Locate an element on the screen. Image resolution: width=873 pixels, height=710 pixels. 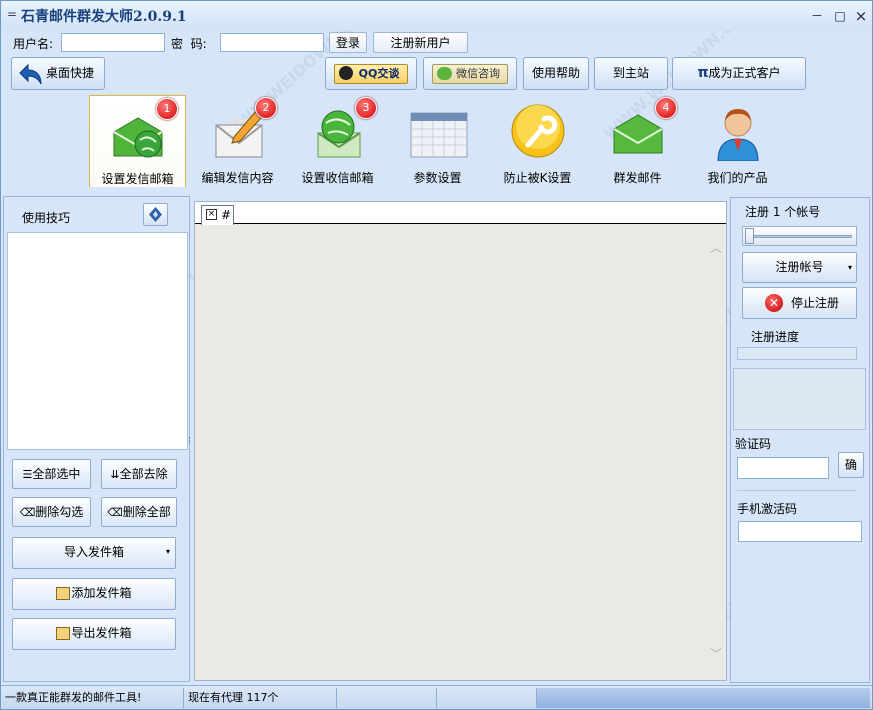
delete-checked-button: ⌫删除勾选 is located at coordinates (51, 512).